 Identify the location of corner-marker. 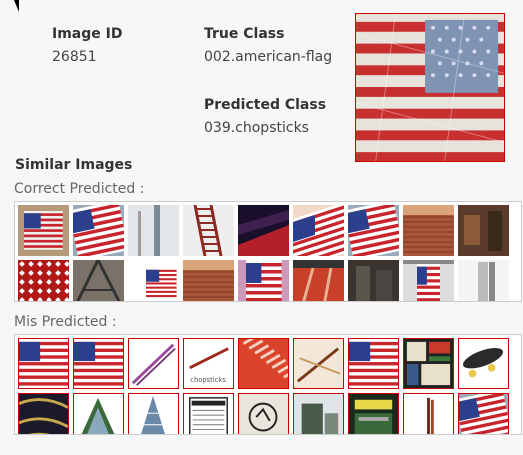
(16, 6).